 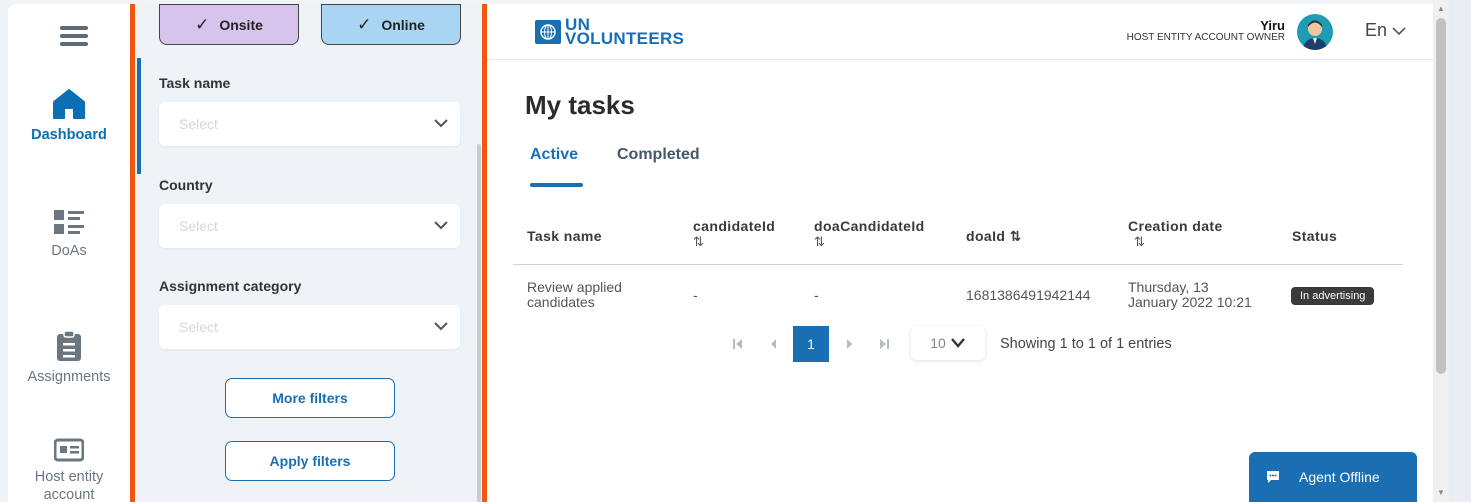 What do you see at coordinates (574, 287) in the screenshot?
I see `cell-task-name-line-1: Review applied` at bounding box center [574, 287].